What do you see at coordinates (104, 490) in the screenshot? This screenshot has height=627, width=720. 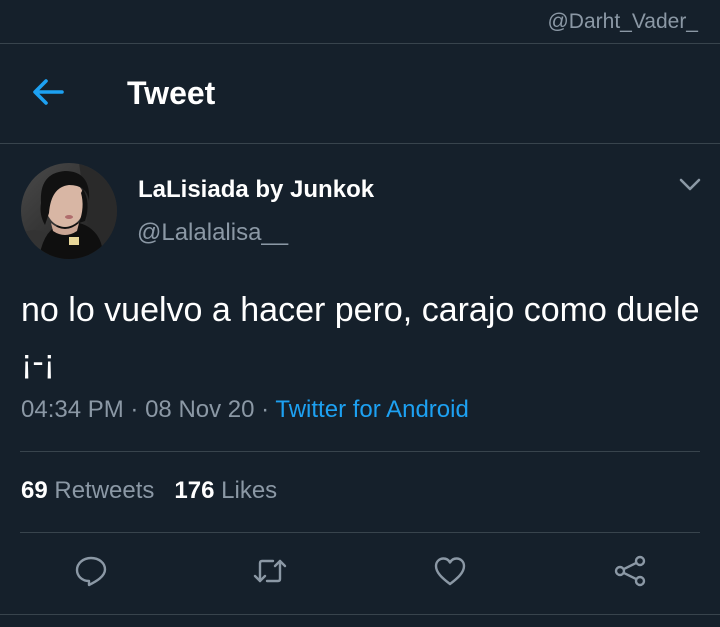 I see `retweets-label: Retweets` at bounding box center [104, 490].